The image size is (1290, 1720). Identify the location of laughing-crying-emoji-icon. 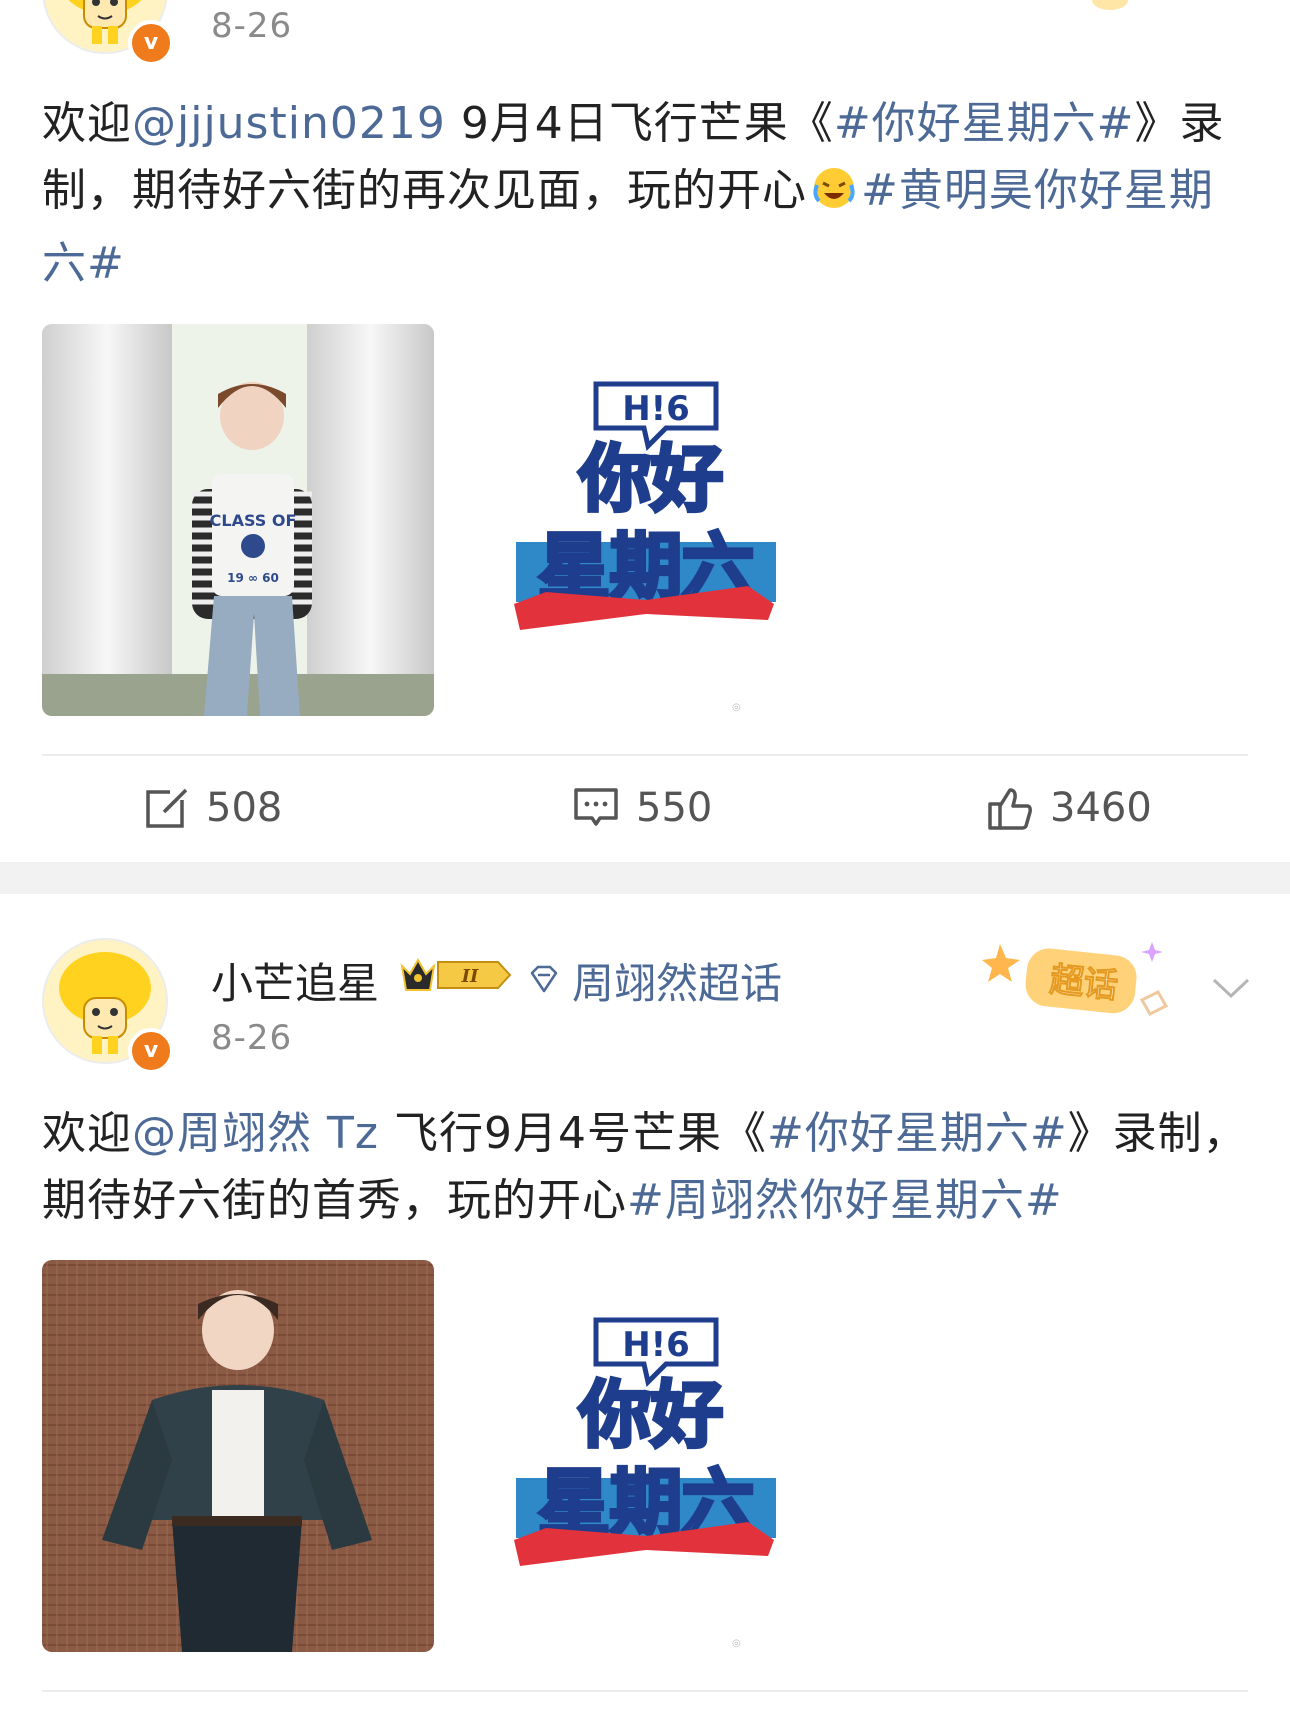
(834, 196).